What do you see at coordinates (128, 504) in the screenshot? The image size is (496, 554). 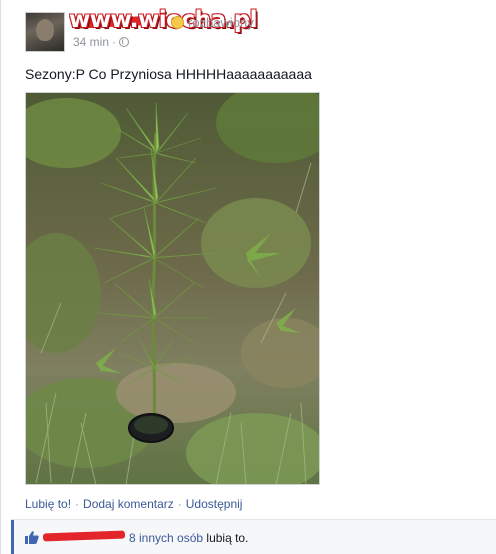 I see `comment-link: Dodaj komentarz` at bounding box center [128, 504].